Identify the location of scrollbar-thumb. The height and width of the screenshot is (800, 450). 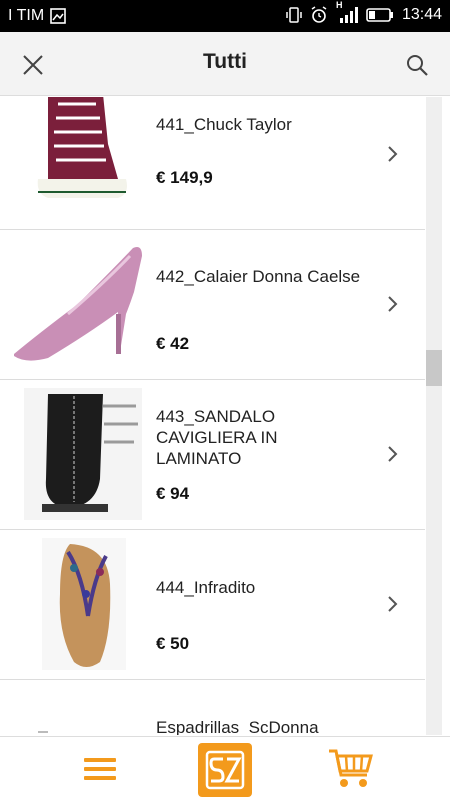
(434, 368).